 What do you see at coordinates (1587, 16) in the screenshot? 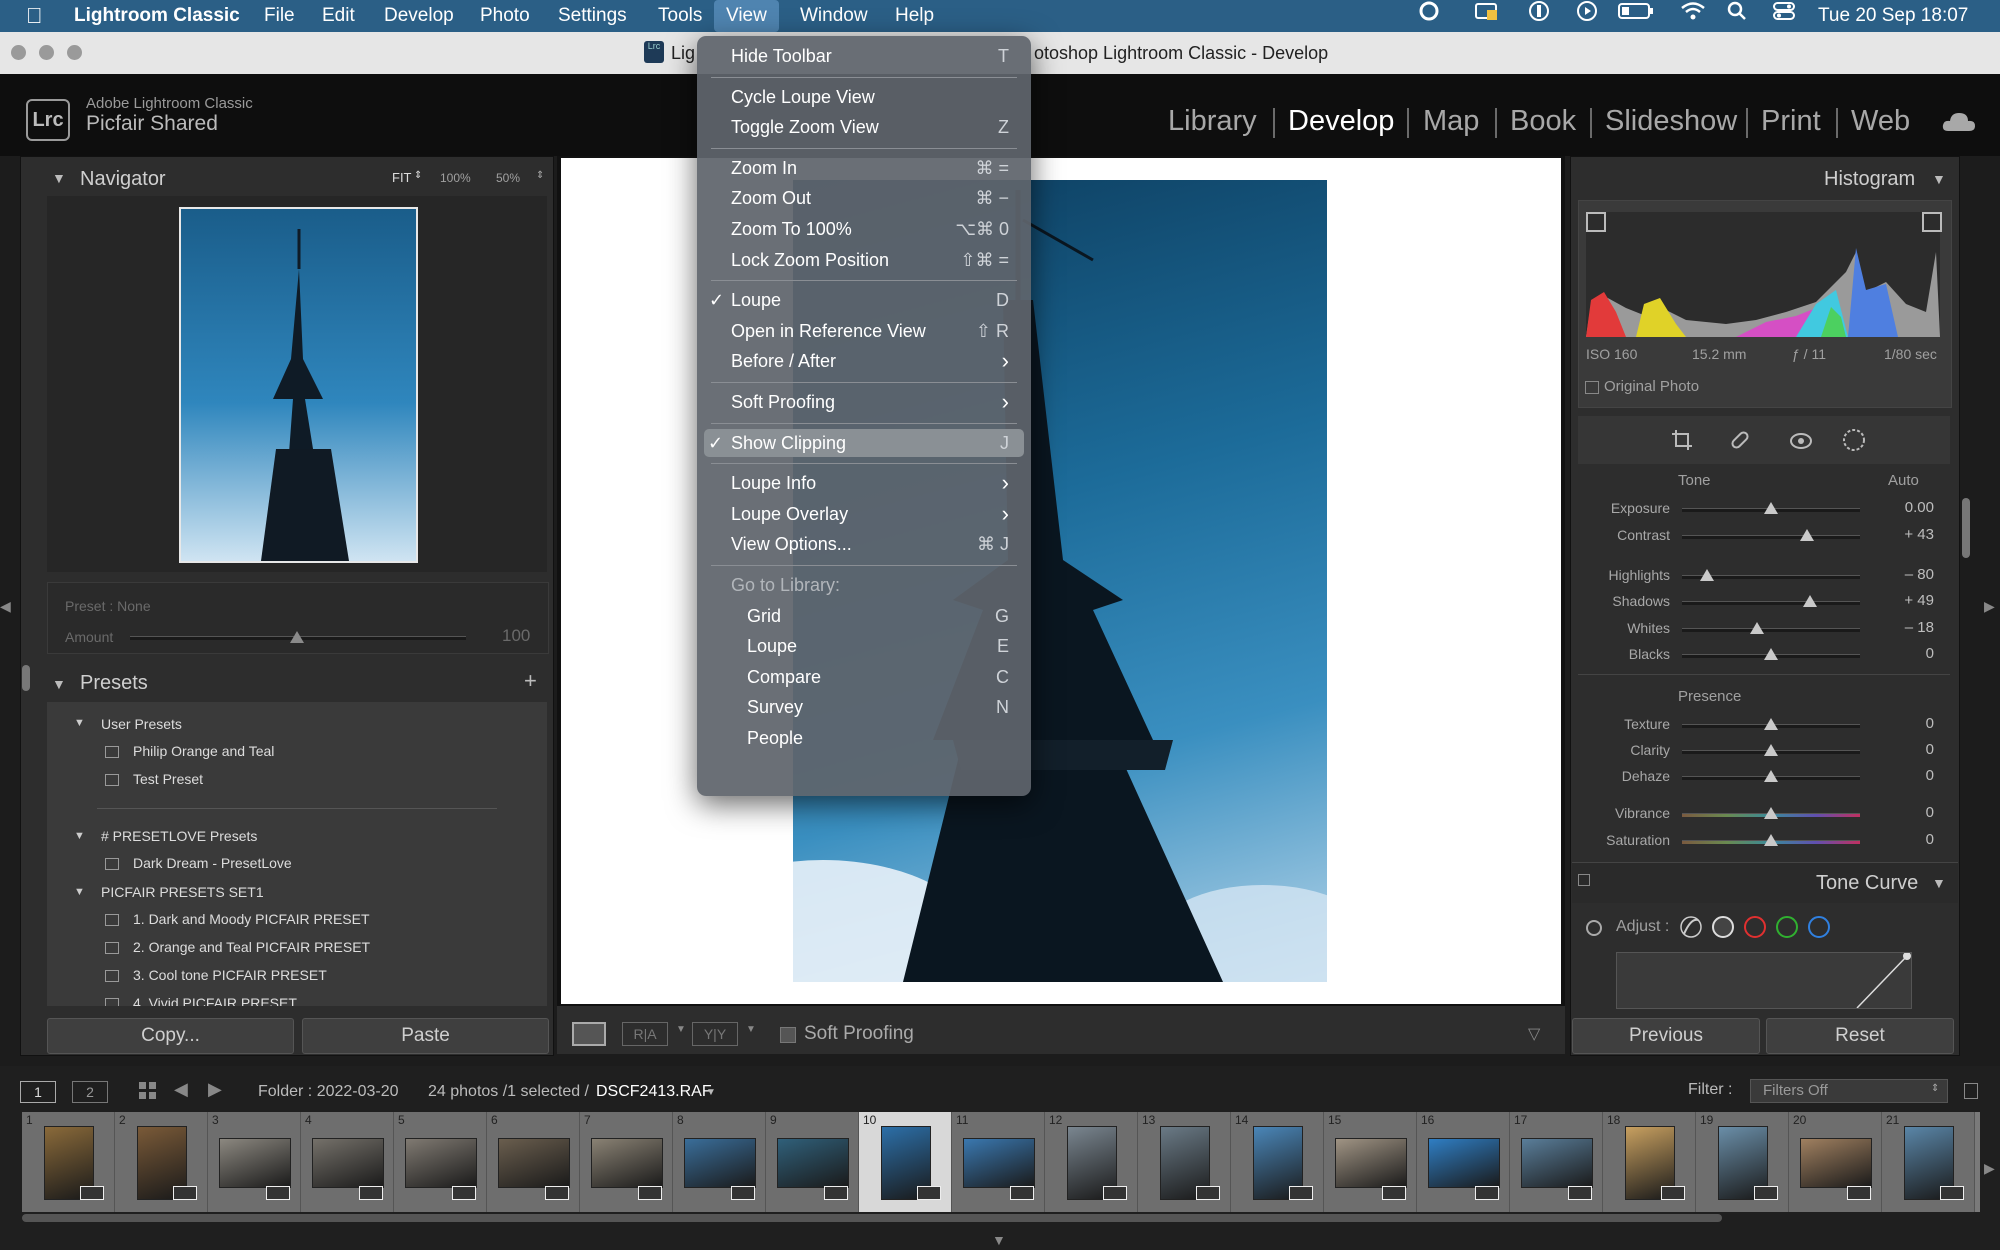
I see `play-icon` at bounding box center [1587, 16].